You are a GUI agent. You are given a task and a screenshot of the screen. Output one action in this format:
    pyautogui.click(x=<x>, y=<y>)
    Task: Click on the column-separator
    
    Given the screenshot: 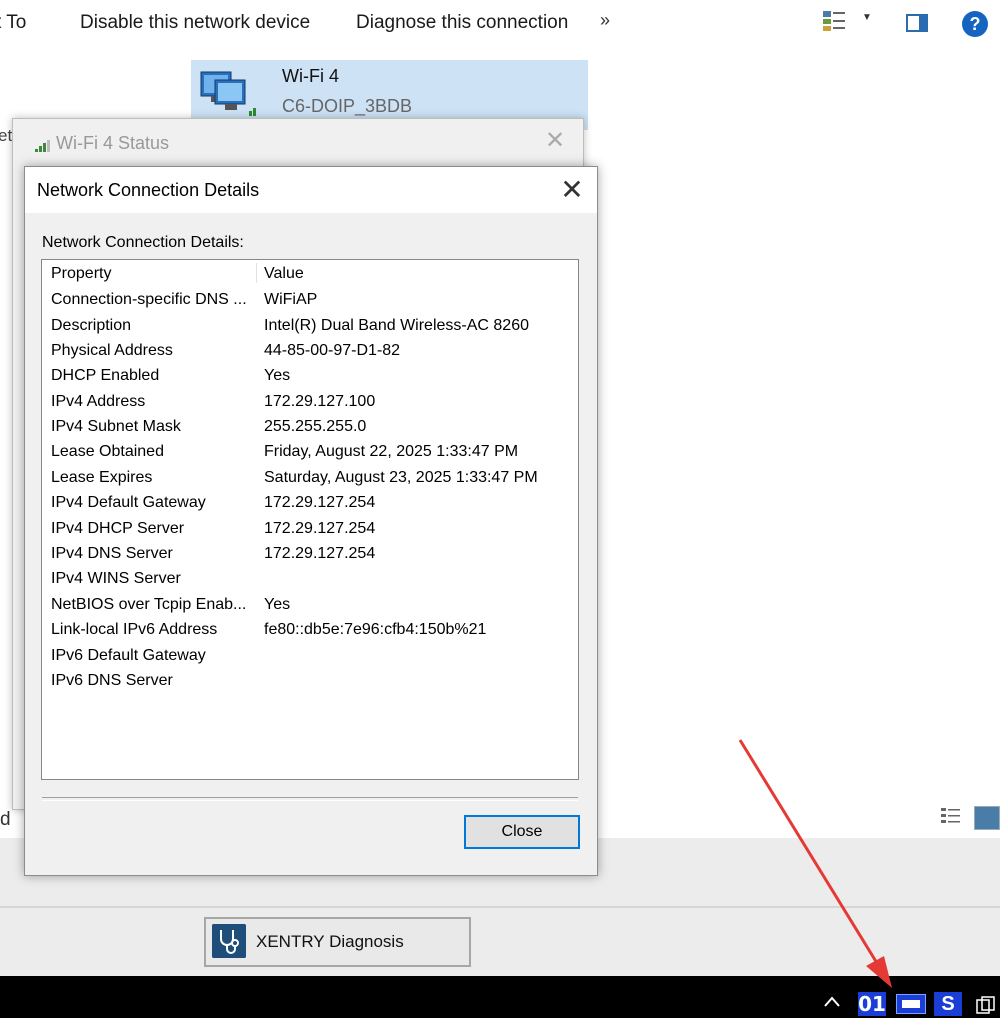 What is the action you would take?
    pyautogui.click(x=256, y=273)
    